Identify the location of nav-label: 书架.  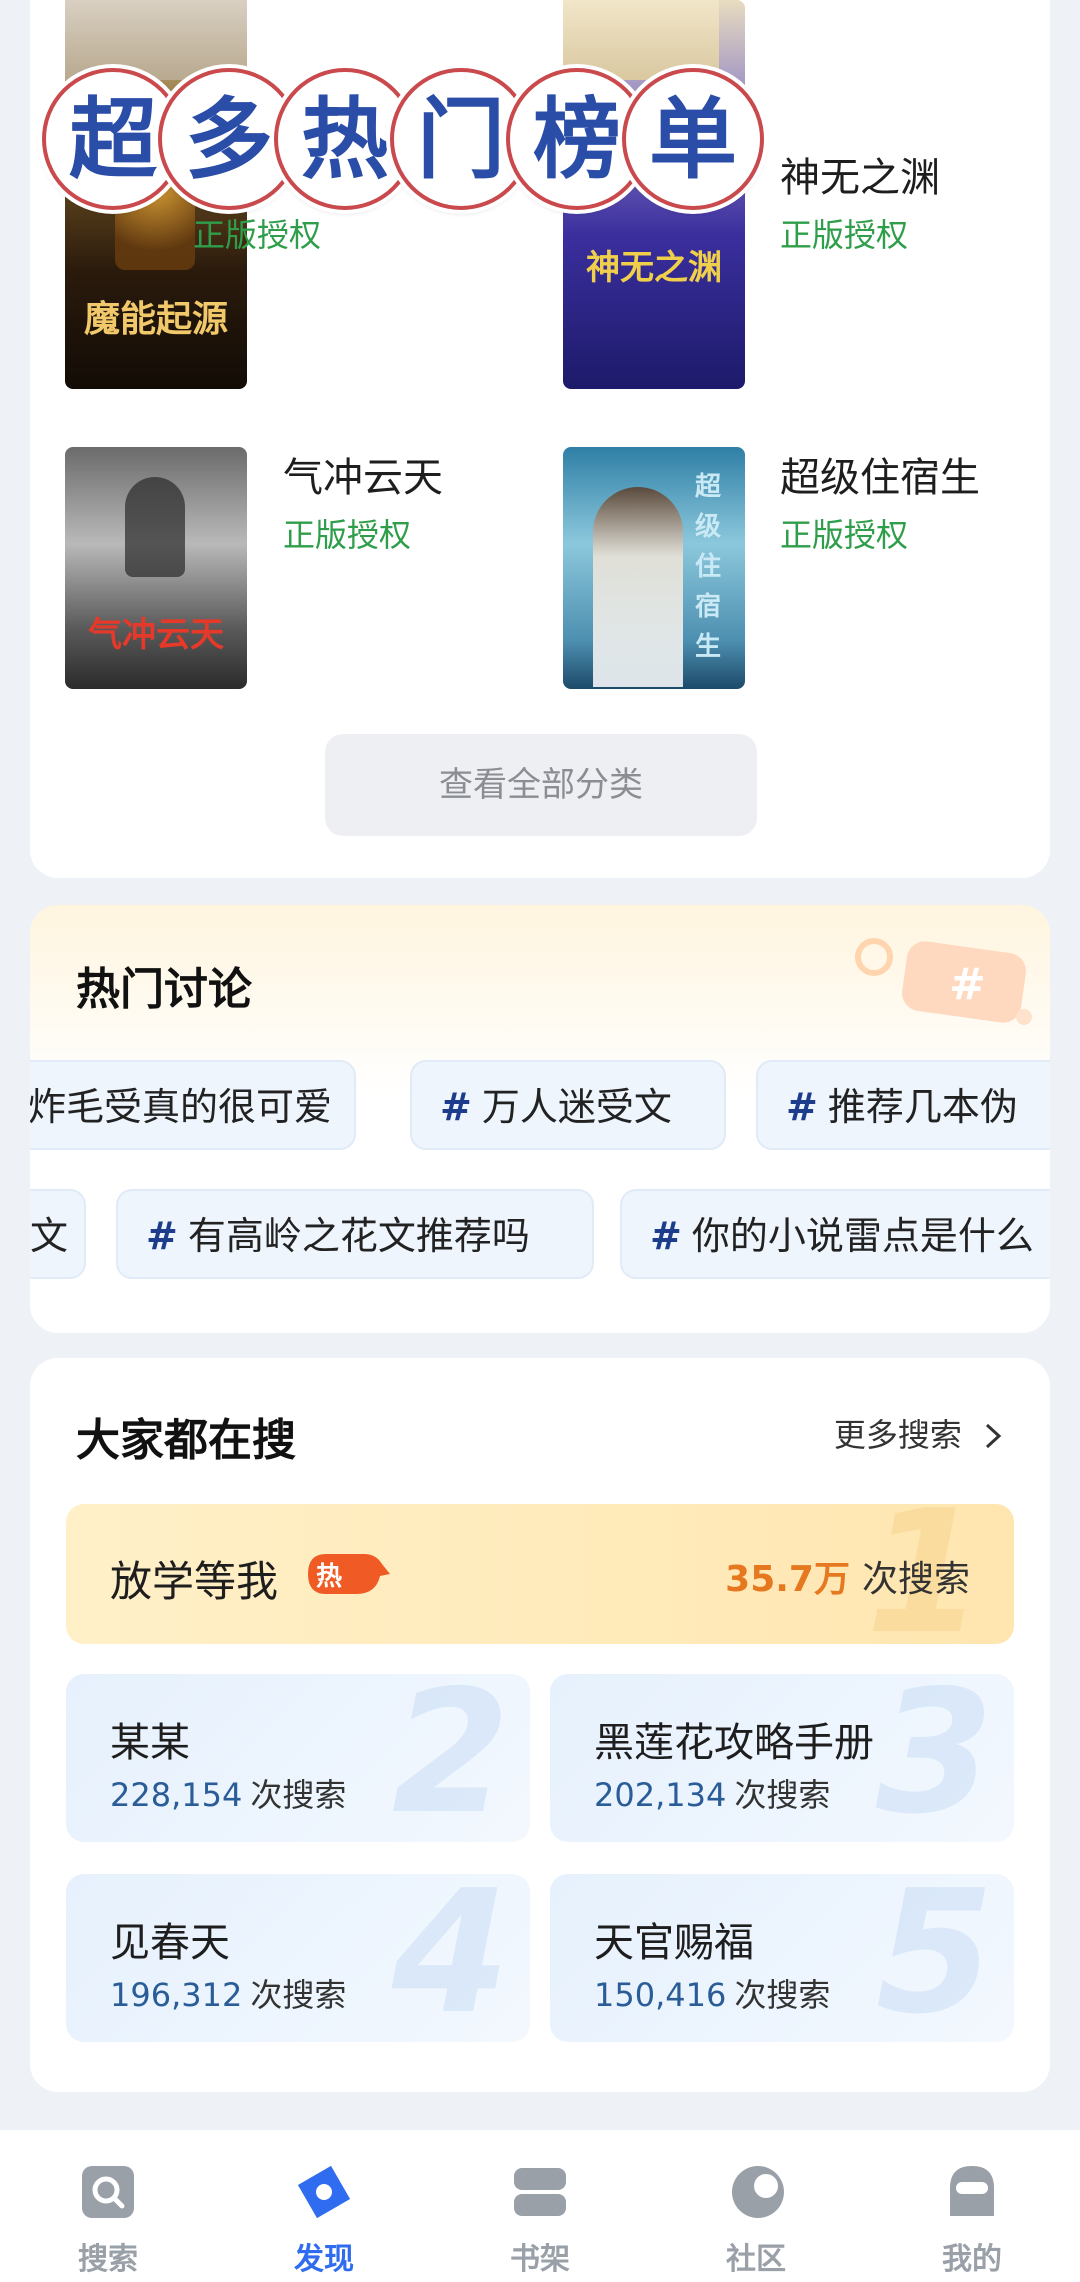
(540, 2259).